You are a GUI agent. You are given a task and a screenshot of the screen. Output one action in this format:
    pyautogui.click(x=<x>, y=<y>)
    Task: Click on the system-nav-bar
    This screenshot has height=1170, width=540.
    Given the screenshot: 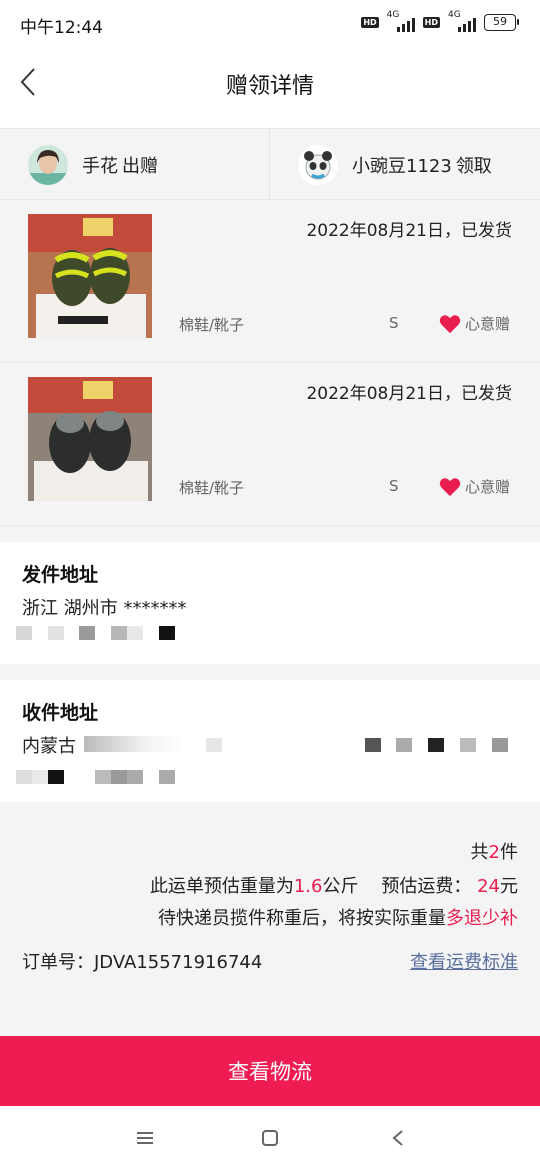 What is the action you would take?
    pyautogui.click(x=270, y=1138)
    